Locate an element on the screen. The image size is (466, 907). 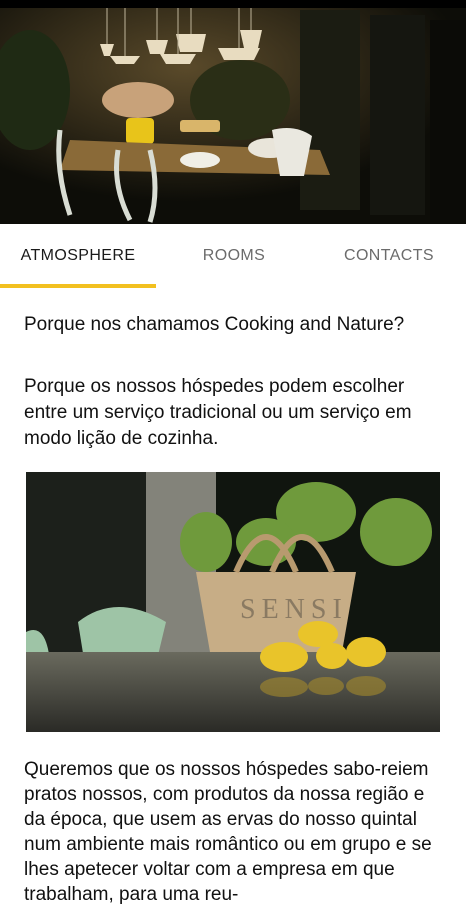
tab-rooms: ROOMS is located at coordinates (234, 256).